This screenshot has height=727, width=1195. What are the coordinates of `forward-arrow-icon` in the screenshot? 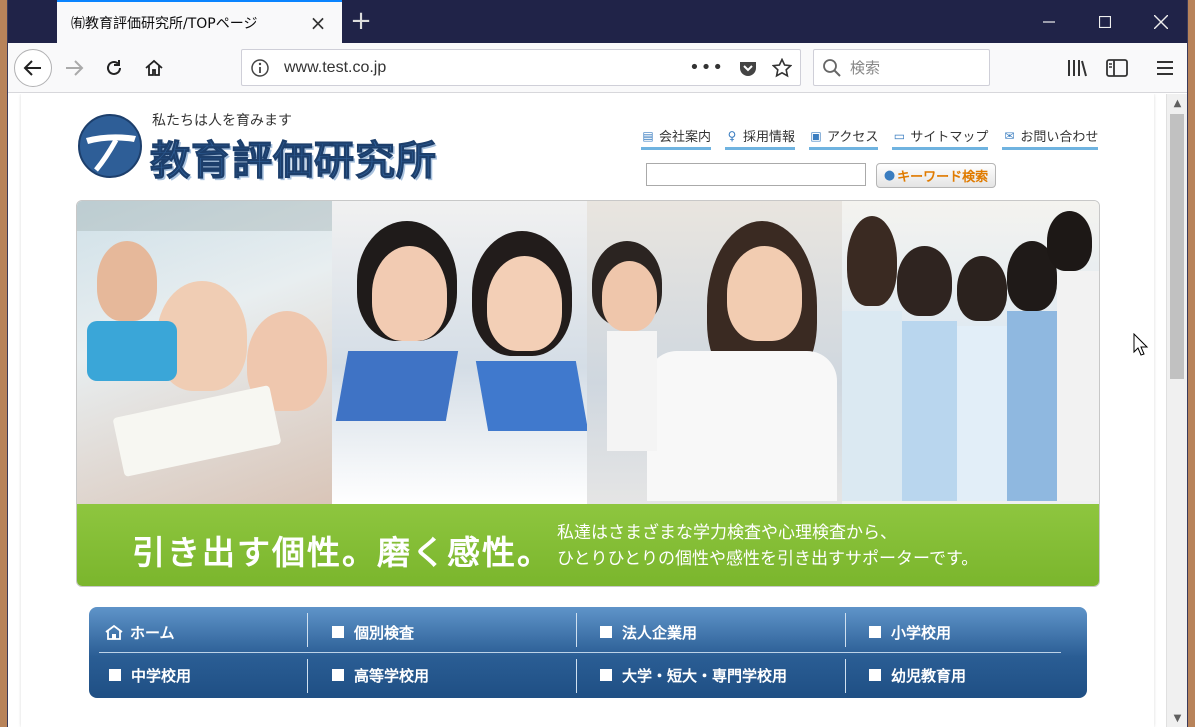 It's located at (75, 68).